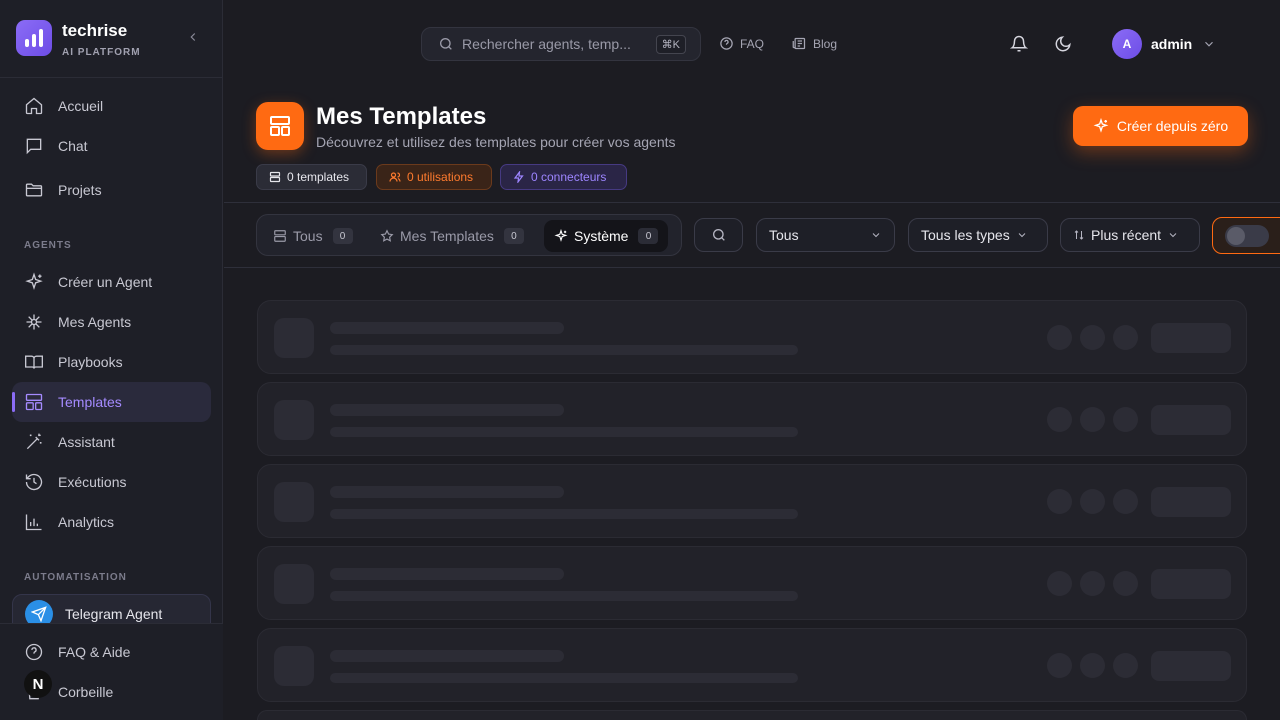  I want to click on page-title: Mes Templates, so click(401, 116).